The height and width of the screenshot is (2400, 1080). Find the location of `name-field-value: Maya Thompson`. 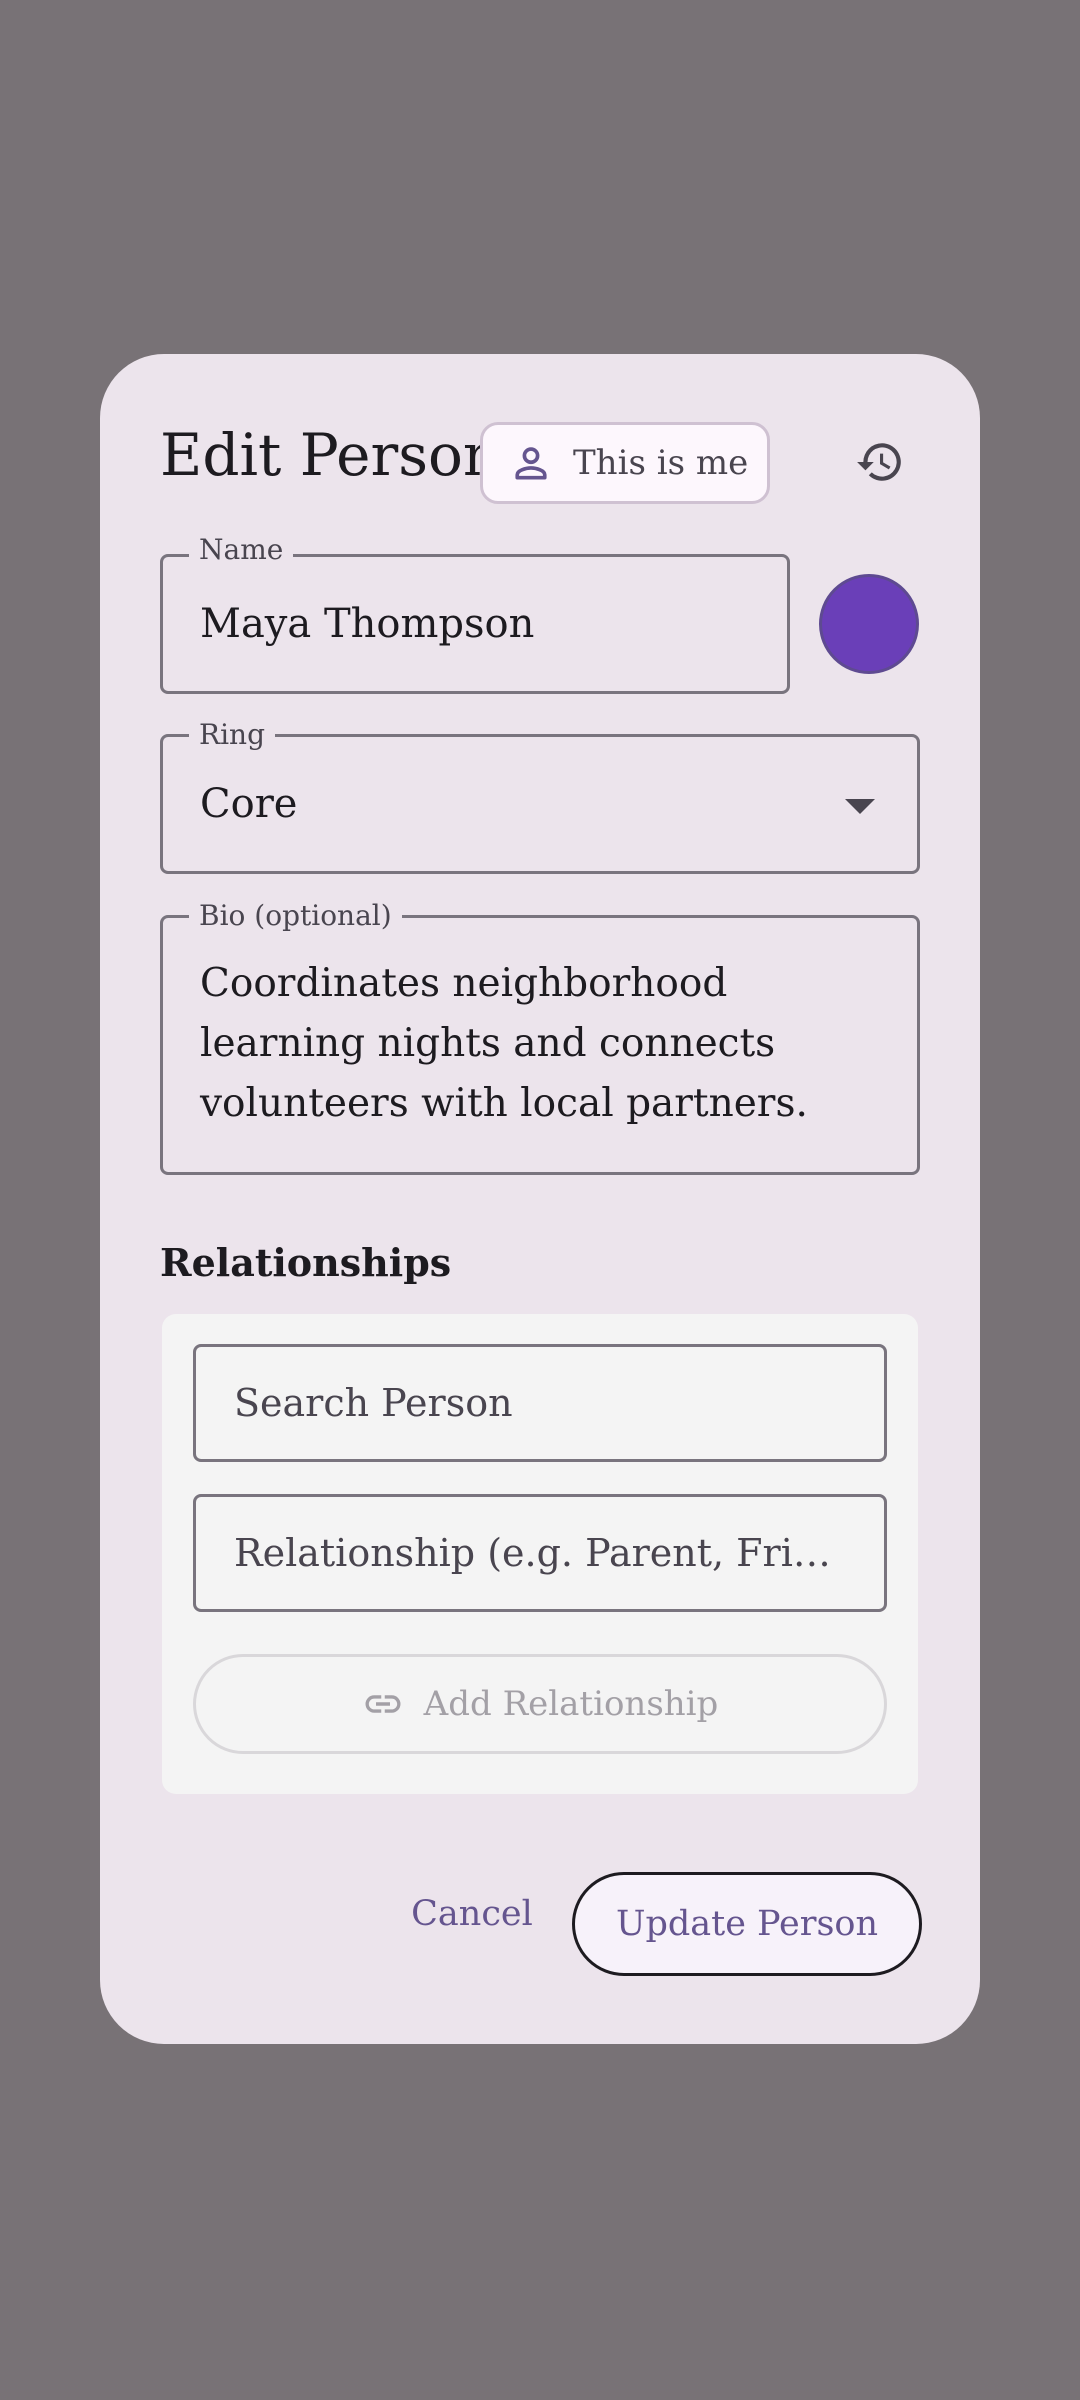

name-field-value: Maya Thompson is located at coordinates (367, 624).